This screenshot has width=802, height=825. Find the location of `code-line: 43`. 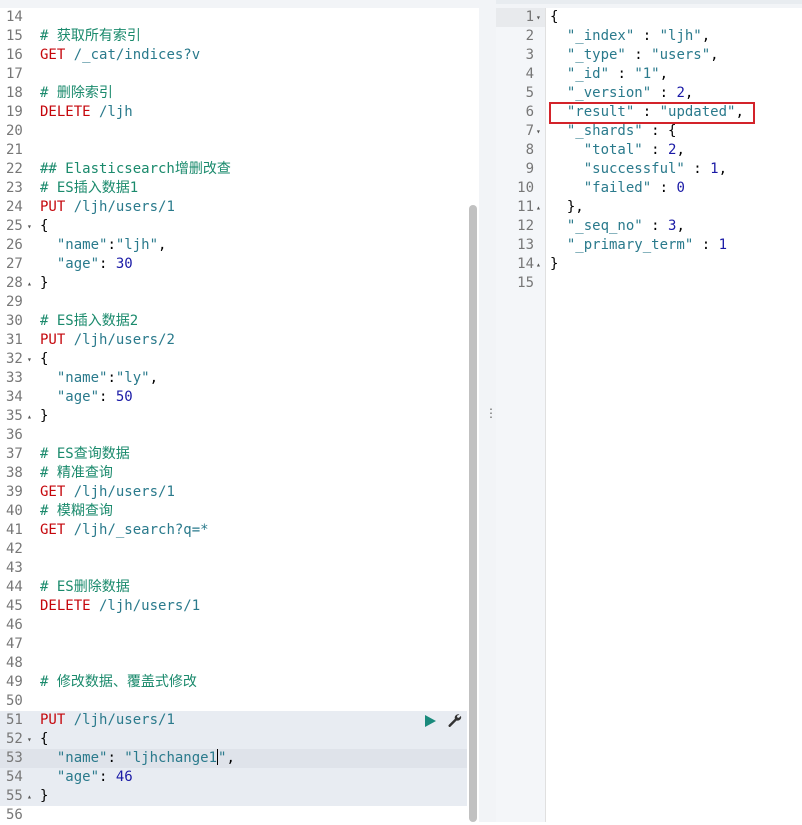

code-line: 43 is located at coordinates (233, 568).